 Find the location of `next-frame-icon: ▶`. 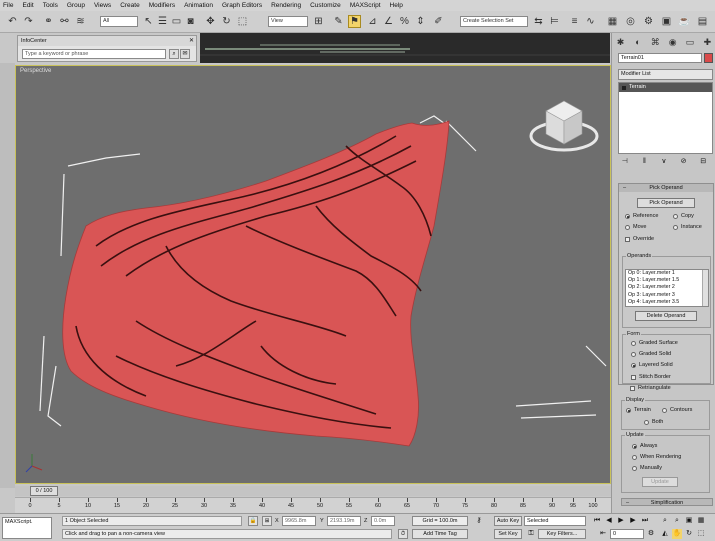

next-frame-icon: ▶ is located at coordinates (633, 521).